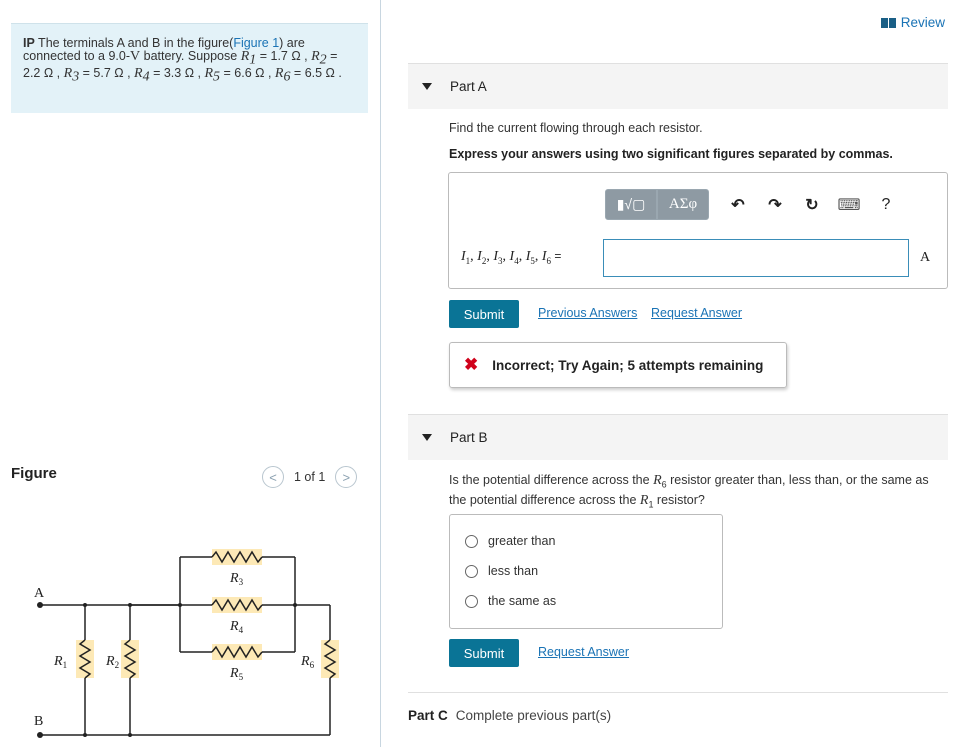 This screenshot has height=747, width=967. I want to click on review-label: Review, so click(922, 22).